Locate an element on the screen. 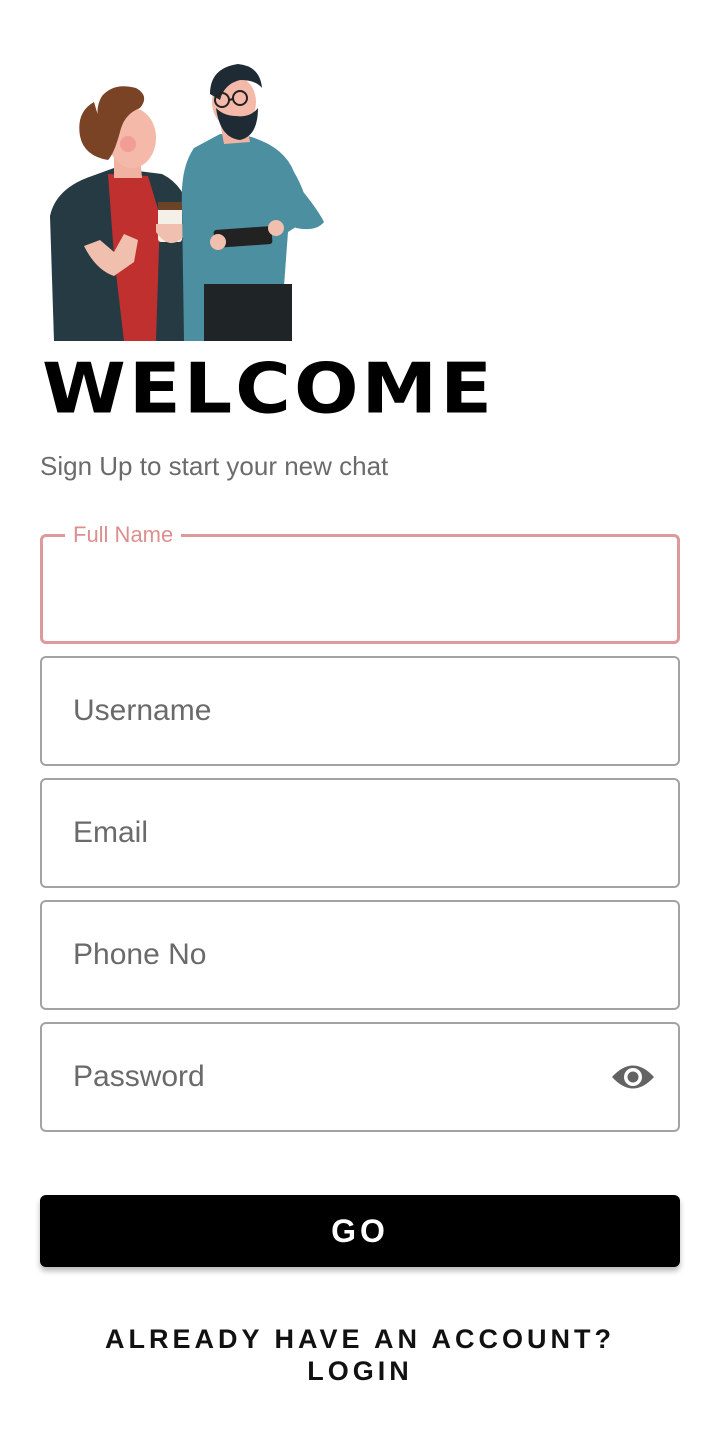  full-name-label: Full Name is located at coordinates (123, 535).